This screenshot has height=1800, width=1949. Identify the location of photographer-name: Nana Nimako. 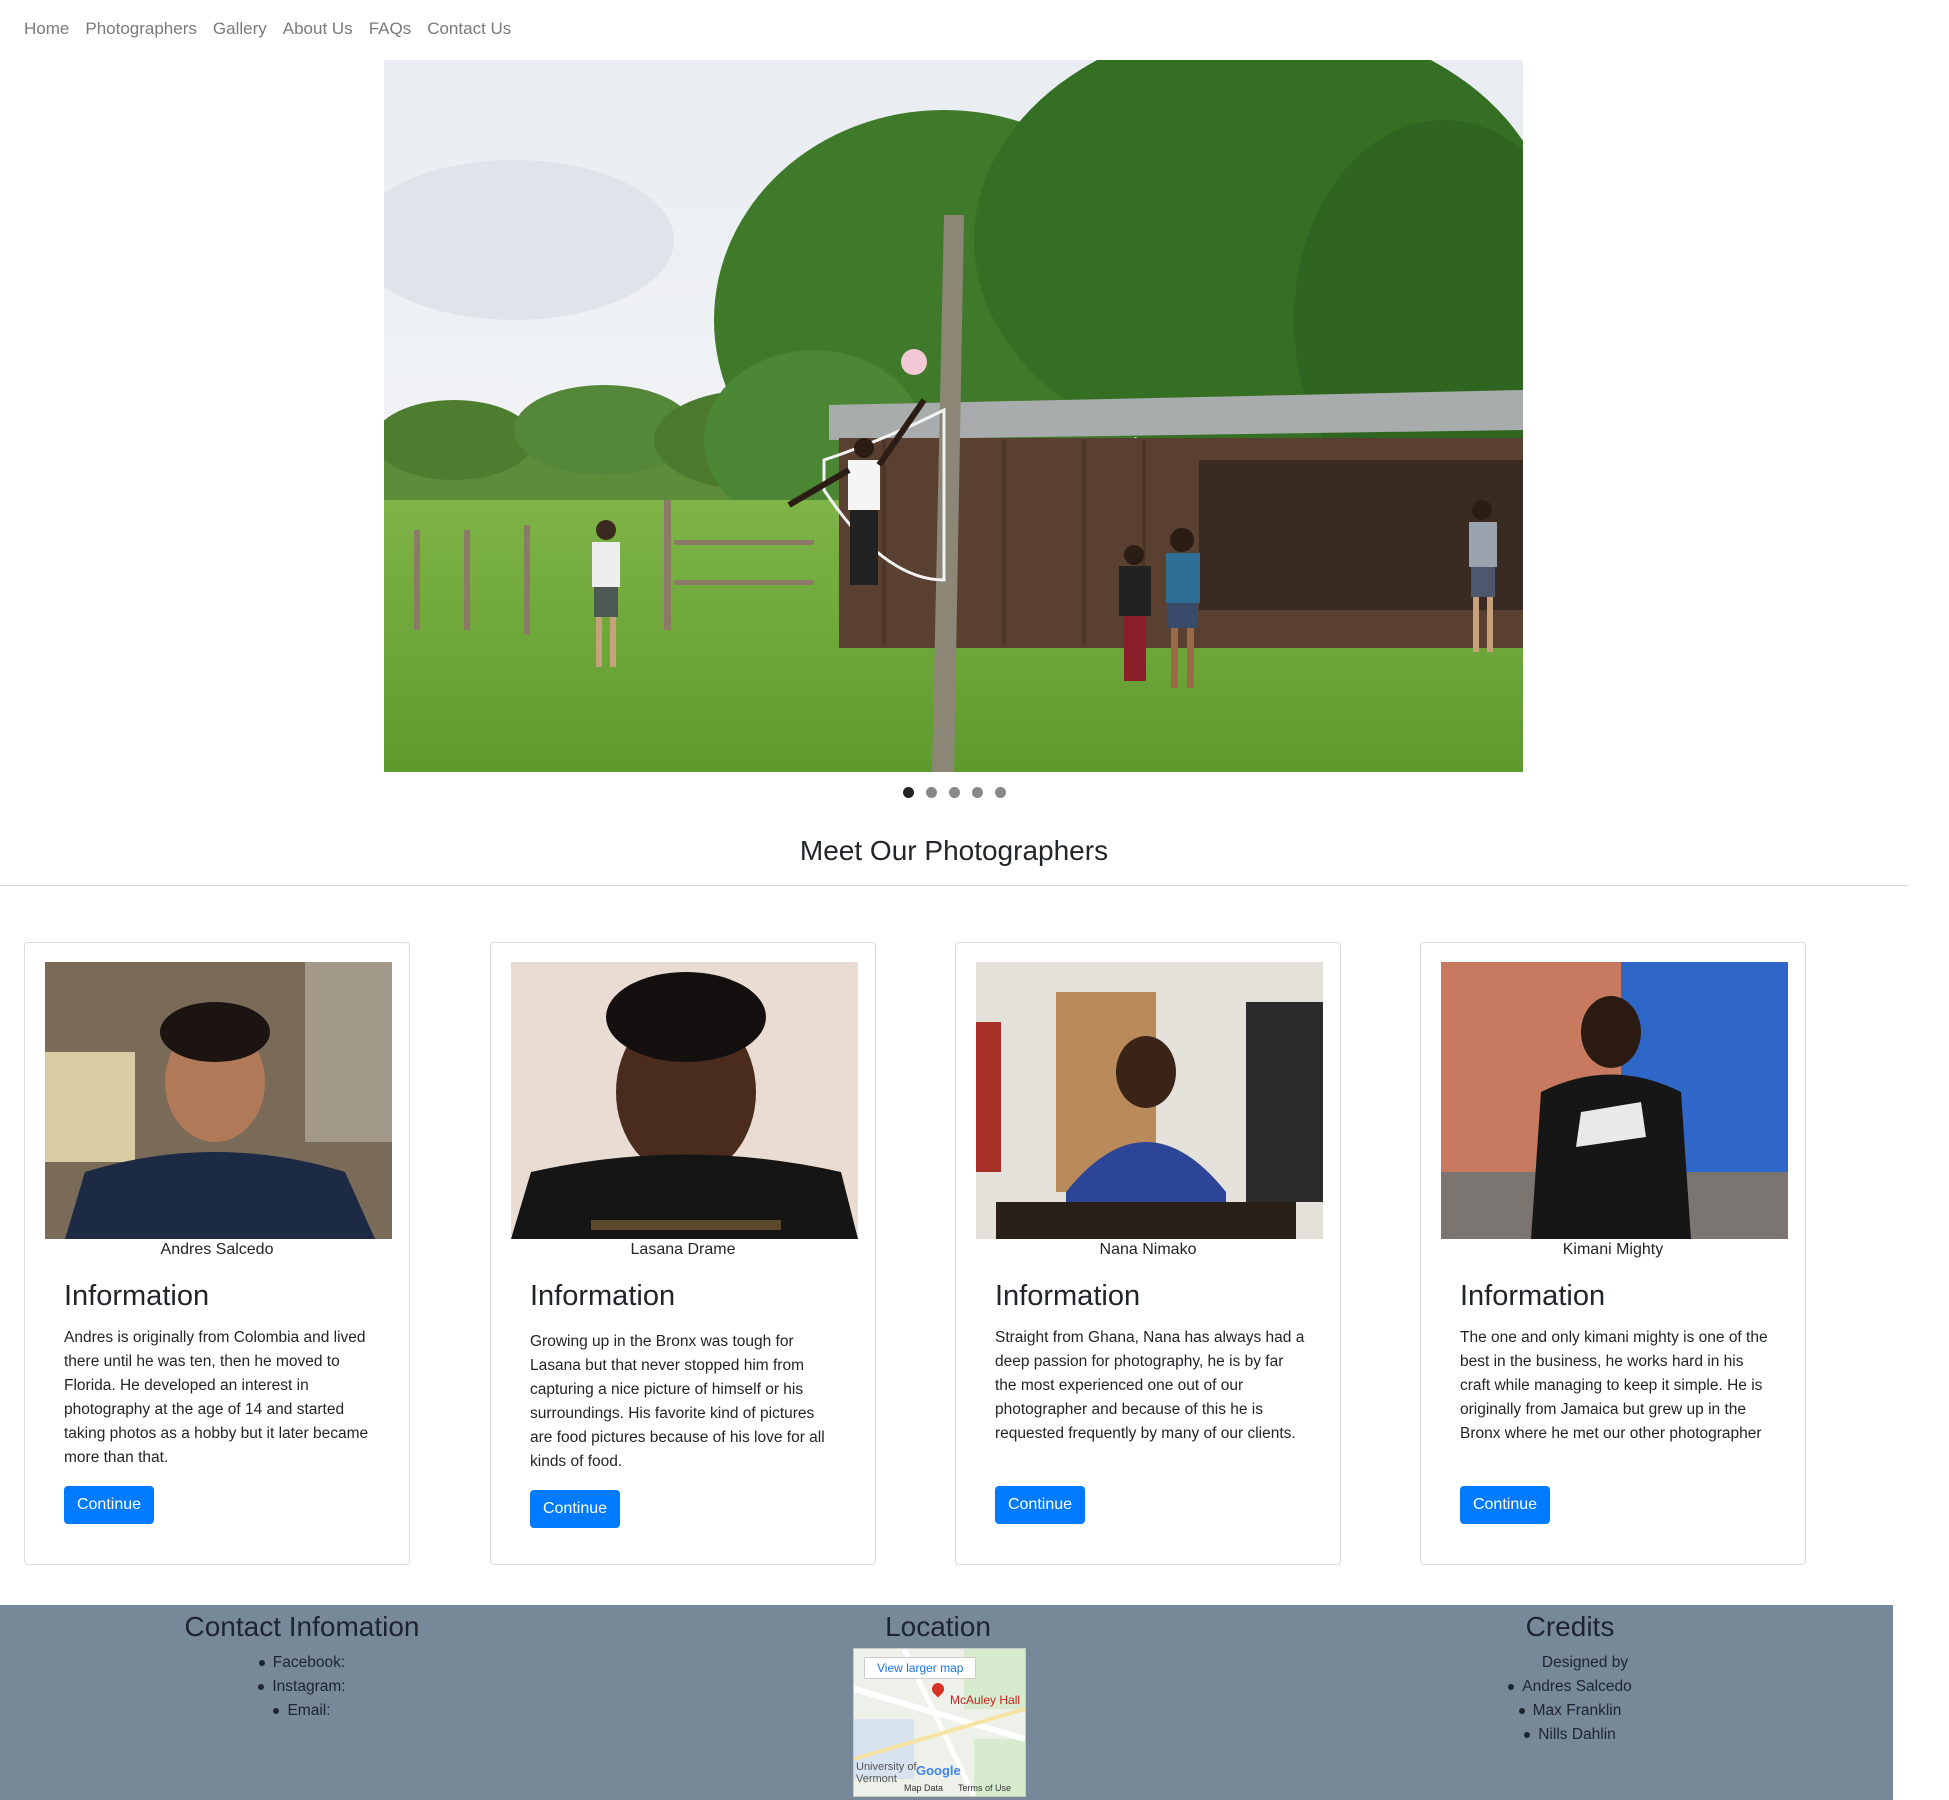
(1148, 1249).